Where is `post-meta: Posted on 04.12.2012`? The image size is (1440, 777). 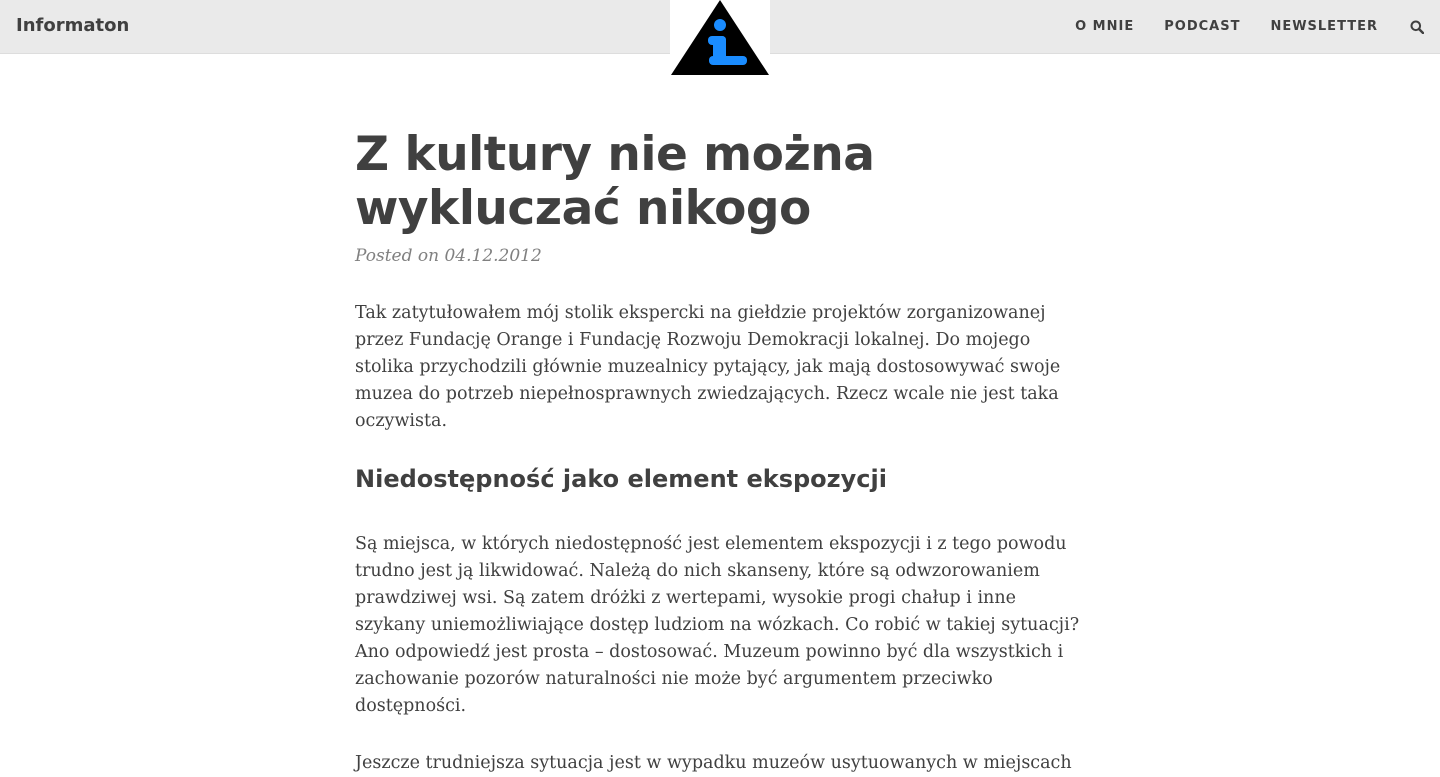 post-meta: Posted on 04.12.2012 is located at coordinates (448, 256).